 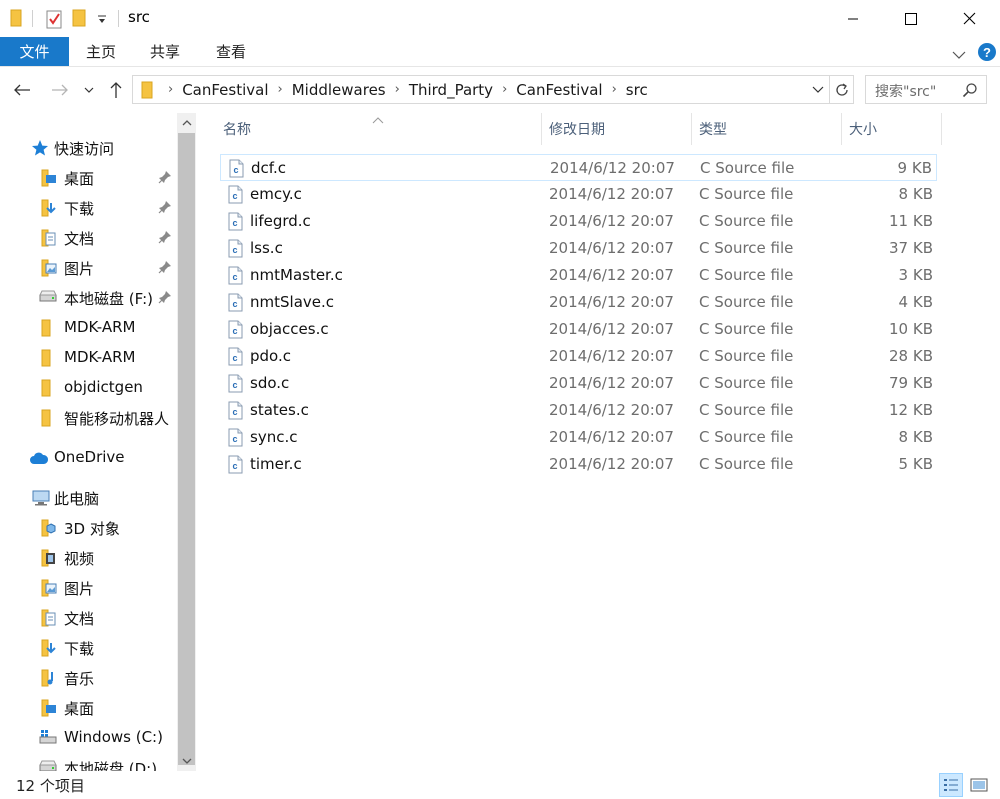 I want to click on breadcrumb-item: src, so click(x=637, y=90).